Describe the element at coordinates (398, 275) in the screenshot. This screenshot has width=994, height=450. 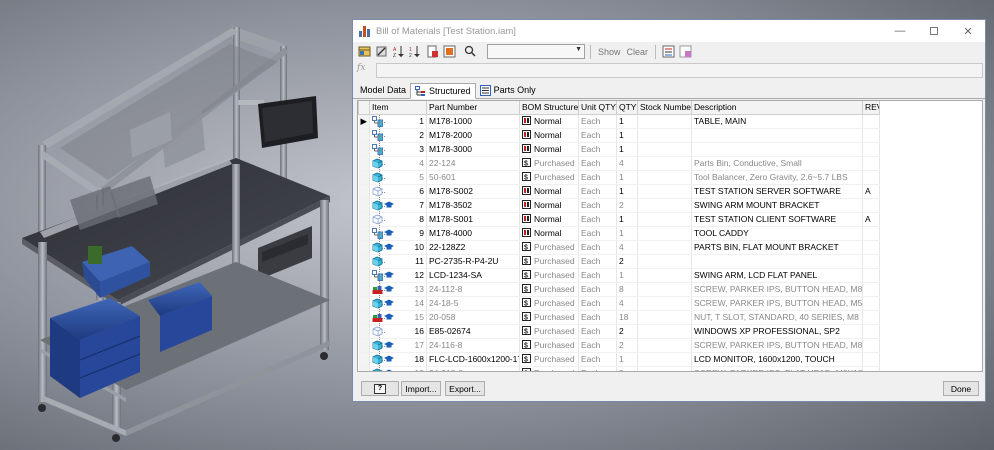
I see `cell-item: 12` at that location.